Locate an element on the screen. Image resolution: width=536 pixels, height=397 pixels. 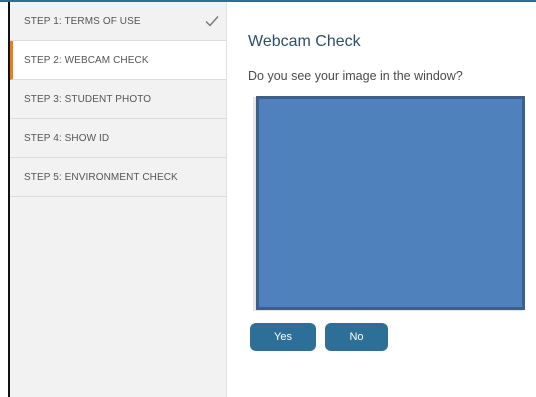
sidebar-step-environment-check: STEP 5: ENVIRONMENT CHECK is located at coordinates (118, 177).